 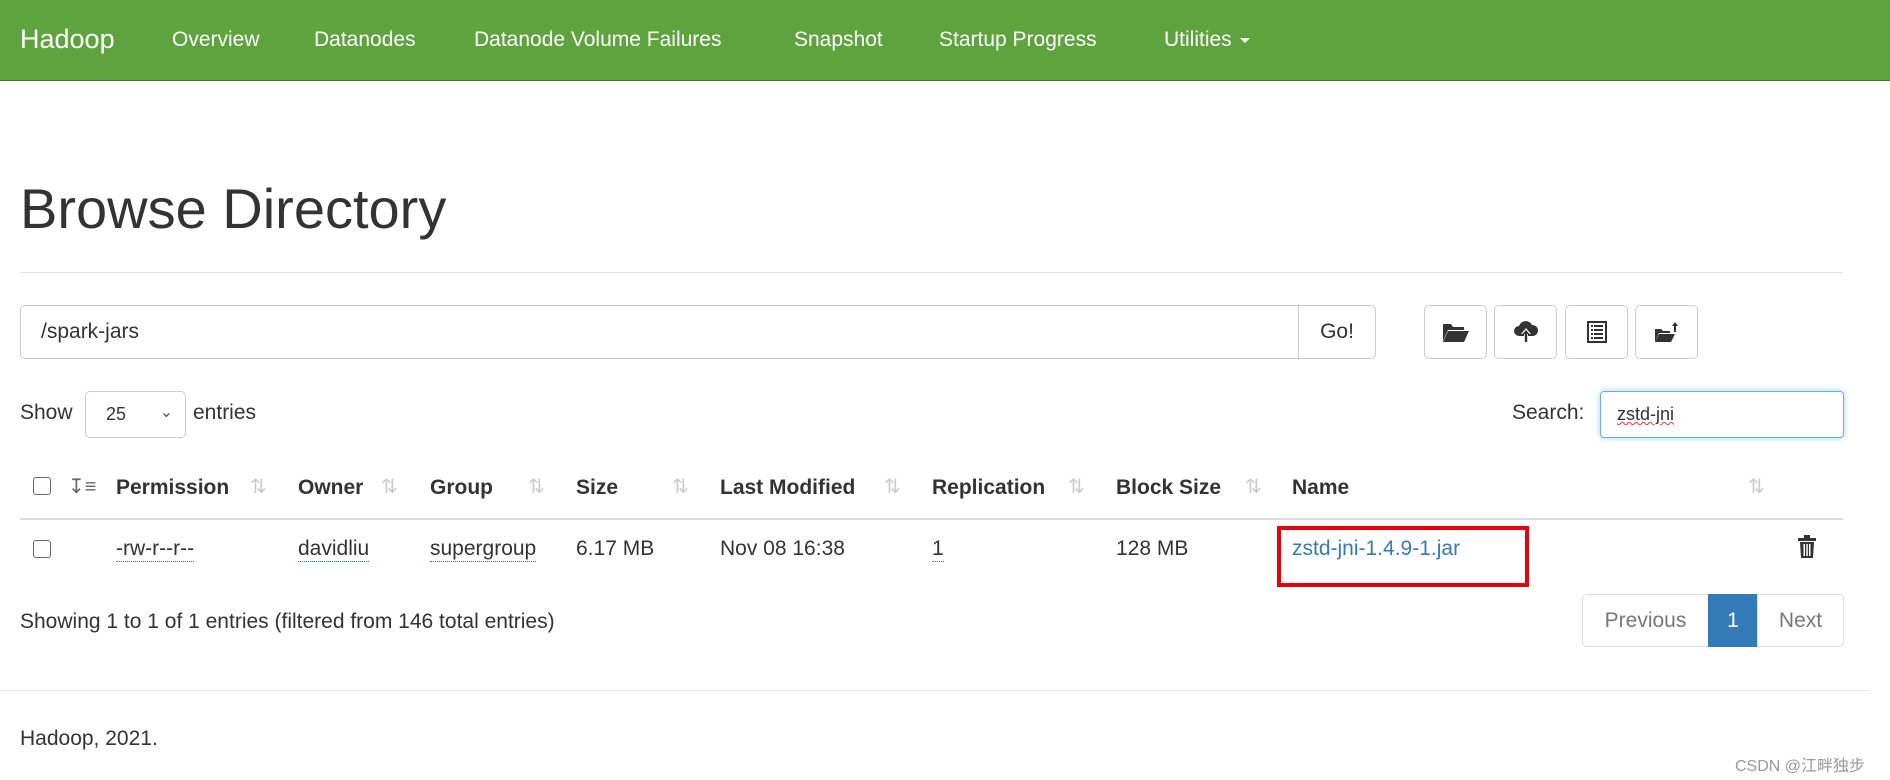 I want to click on divider, so click(x=931, y=272).